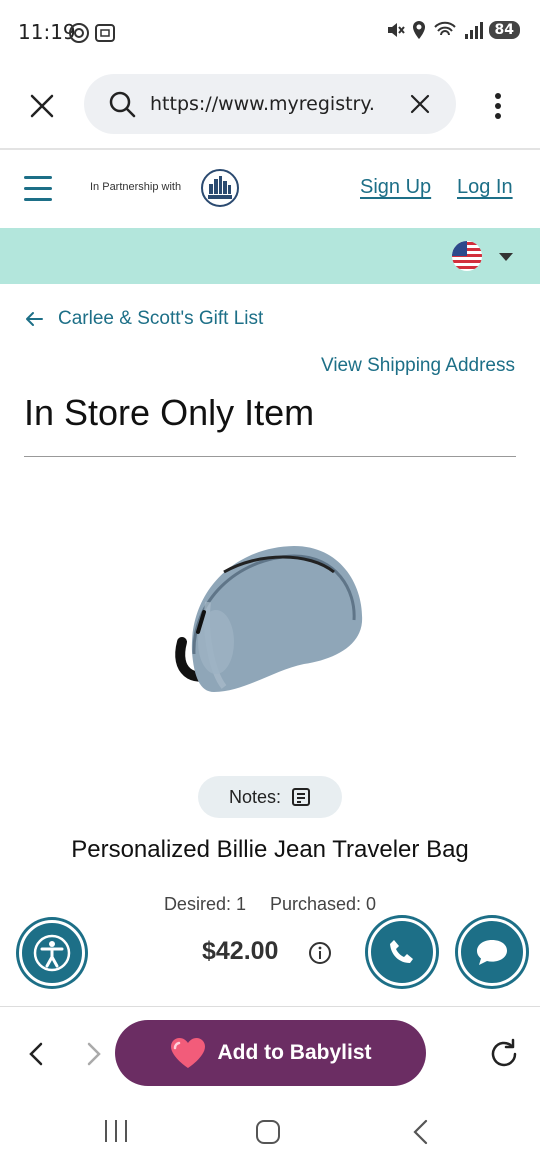 Image resolution: width=540 pixels, height=1170 pixels. Describe the element at coordinates (420, 1132) in the screenshot. I see `back-icon` at that location.